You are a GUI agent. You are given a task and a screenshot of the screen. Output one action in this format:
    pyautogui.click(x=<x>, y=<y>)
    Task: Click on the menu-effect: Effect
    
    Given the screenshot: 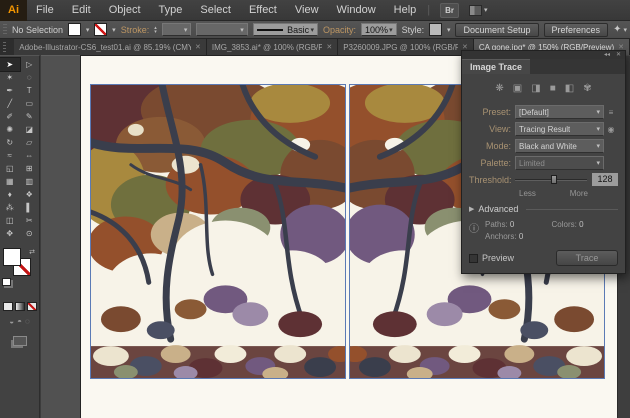 What is the action you would take?
    pyautogui.click(x=263, y=10)
    